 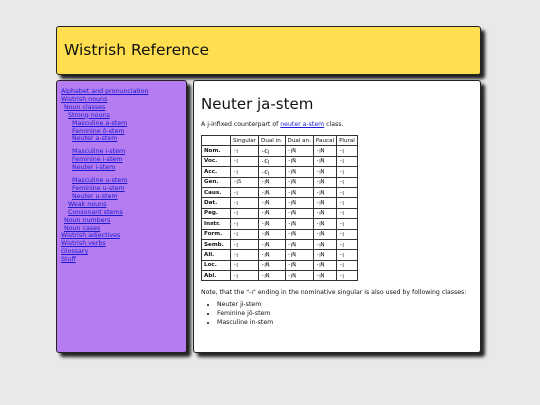 What do you see at coordinates (121, 116) in the screenshot?
I see `sidebar-link: Strong nouns` at bounding box center [121, 116].